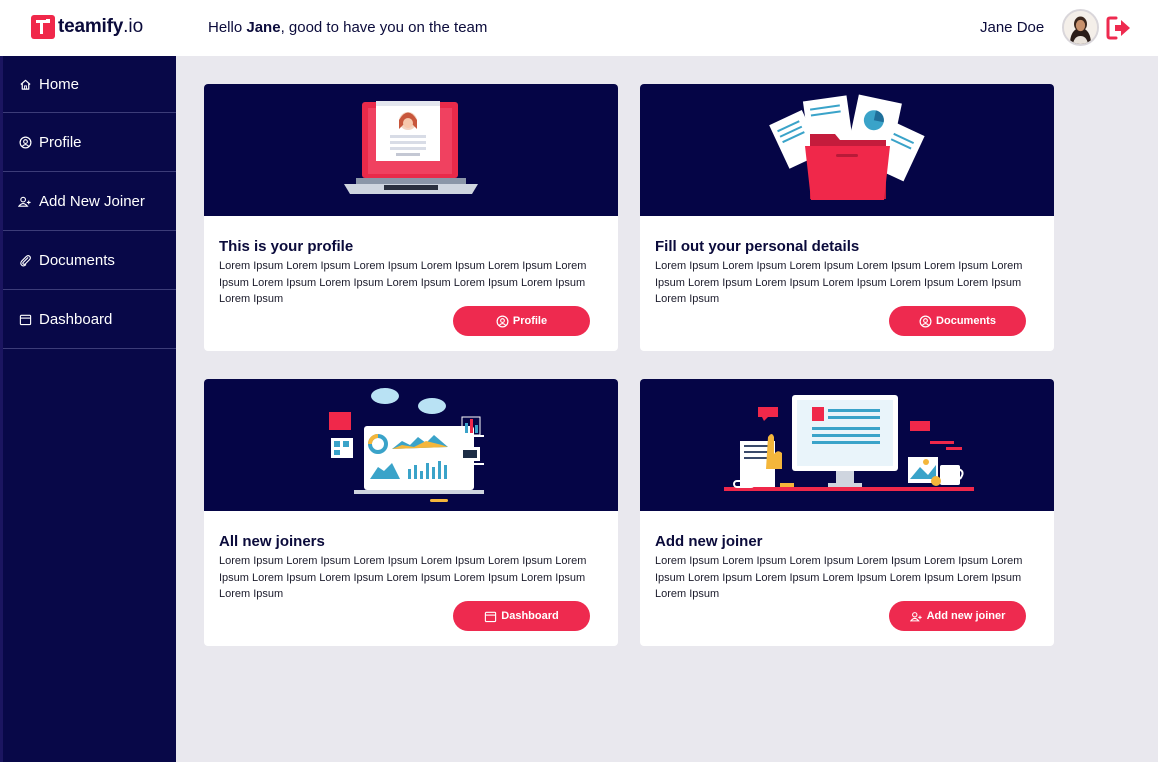 This screenshot has width=1158, height=762. I want to click on dashboard-button: Dashboard, so click(521, 616).